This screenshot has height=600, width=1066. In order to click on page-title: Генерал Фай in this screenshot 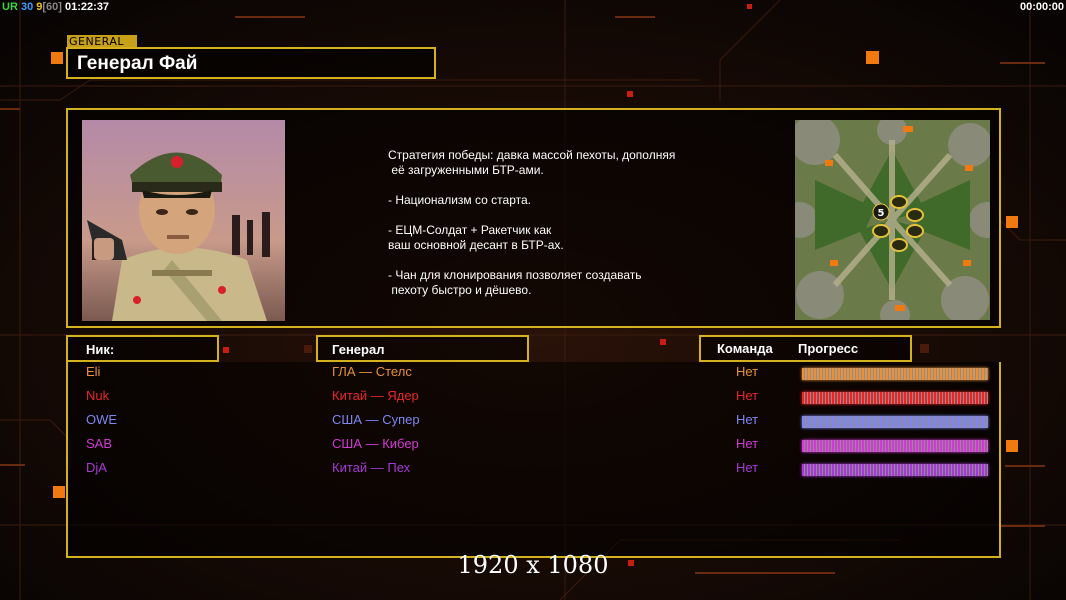, I will do `click(137, 63)`.